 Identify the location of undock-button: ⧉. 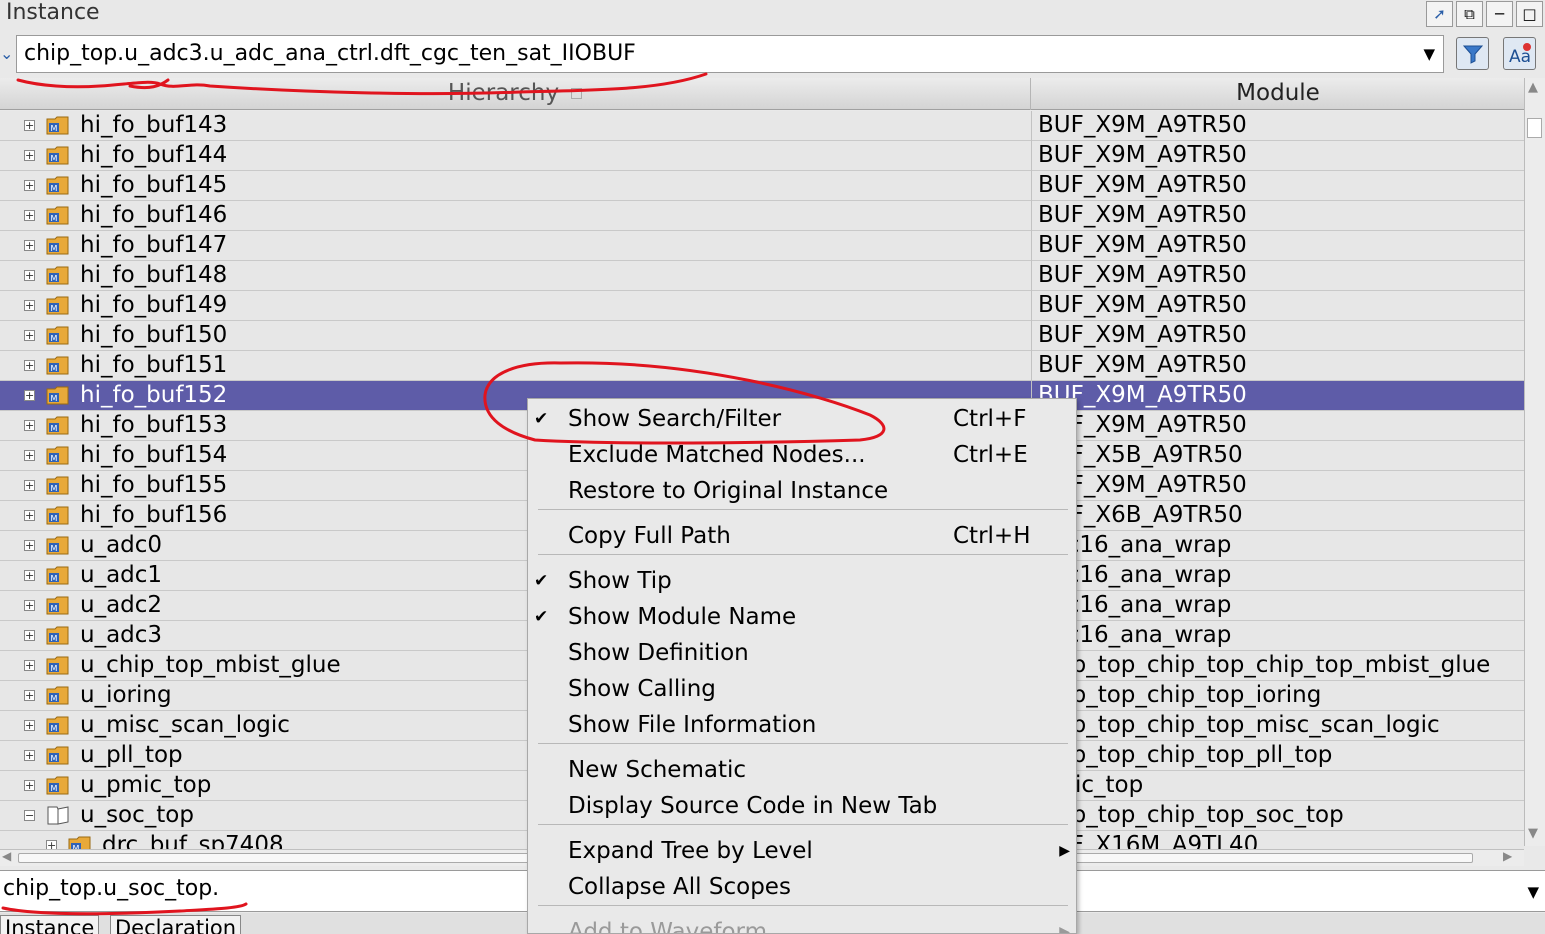
(1469, 14).